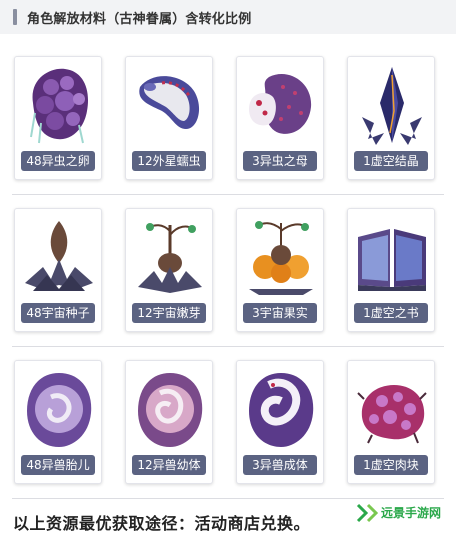 The height and width of the screenshot is (538, 456). I want to click on material-label: 48异虫之卵, so click(58, 161).